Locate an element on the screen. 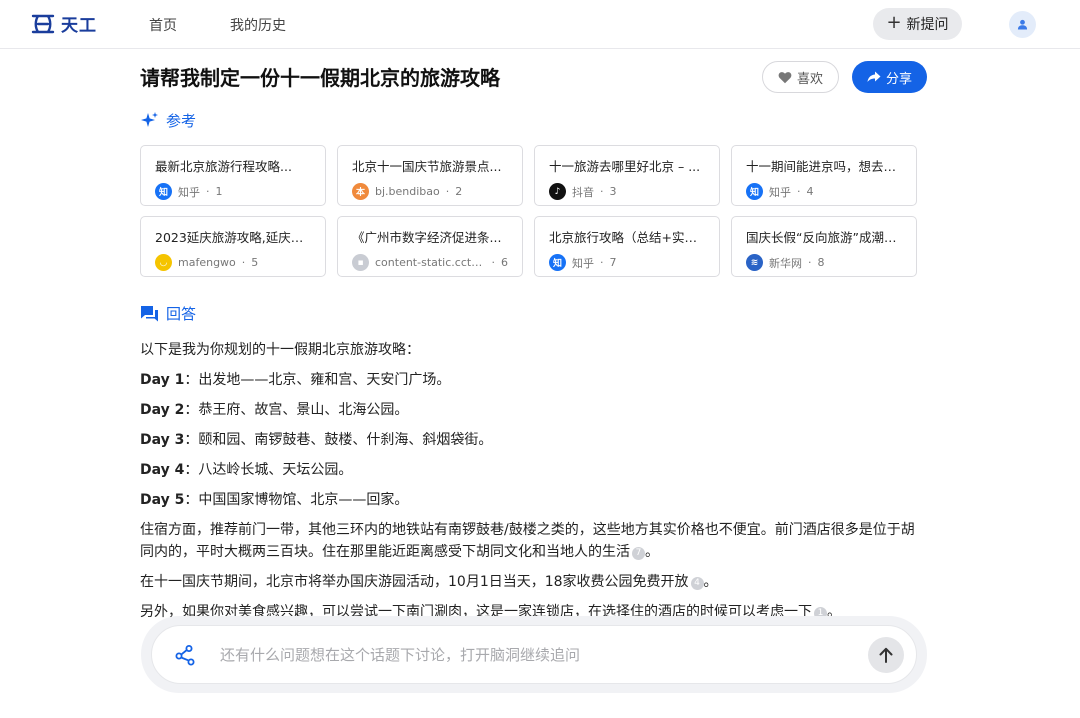 The width and height of the screenshot is (1080, 718). reference-card: 最新北京旅游行程攻略... 知知乎 · 1 is located at coordinates (233, 175).